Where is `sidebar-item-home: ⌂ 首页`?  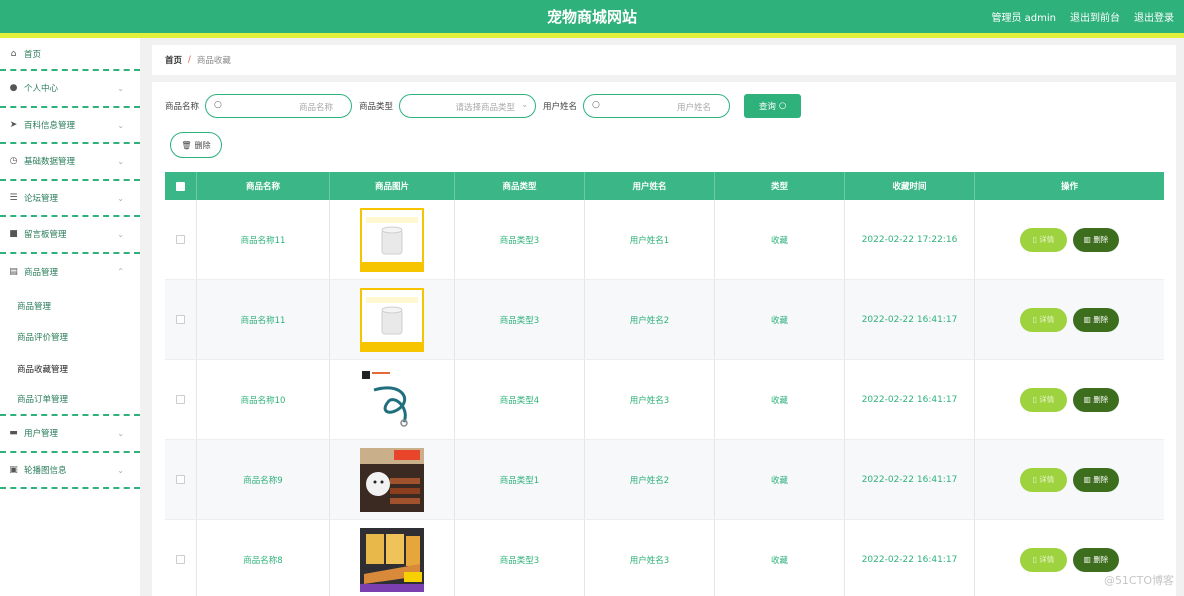
sidebar-item-home: ⌂ 首页 is located at coordinates (70, 54).